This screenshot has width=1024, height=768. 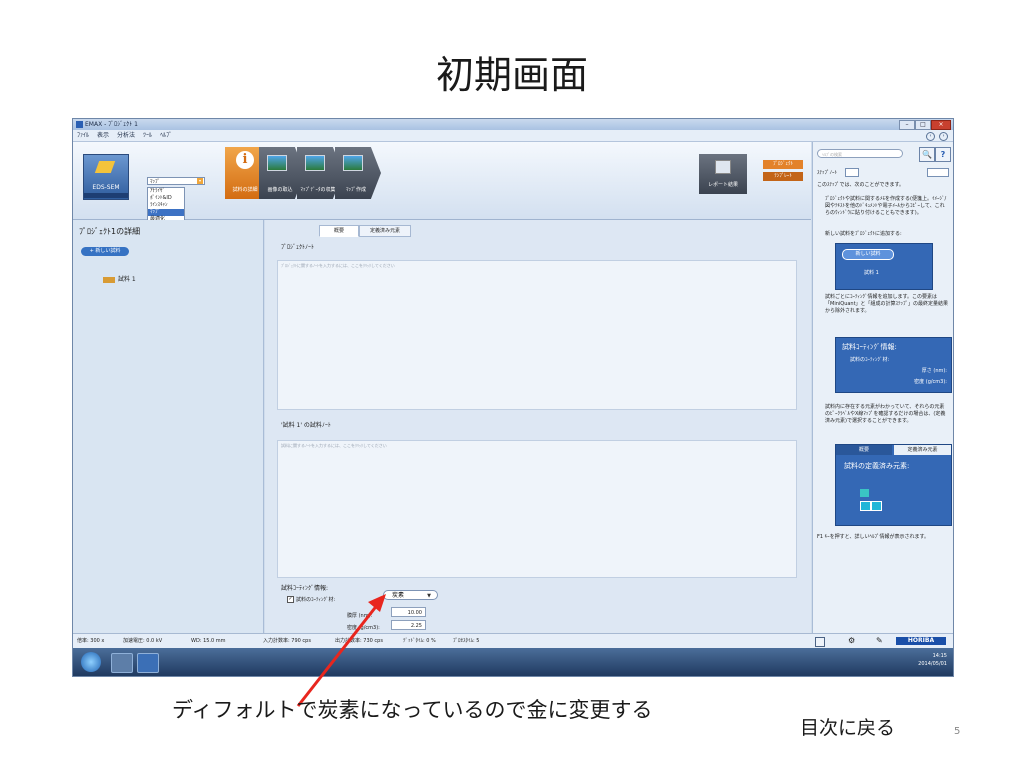 I want to click on search-icon: 🔍, so click(x=927, y=154).